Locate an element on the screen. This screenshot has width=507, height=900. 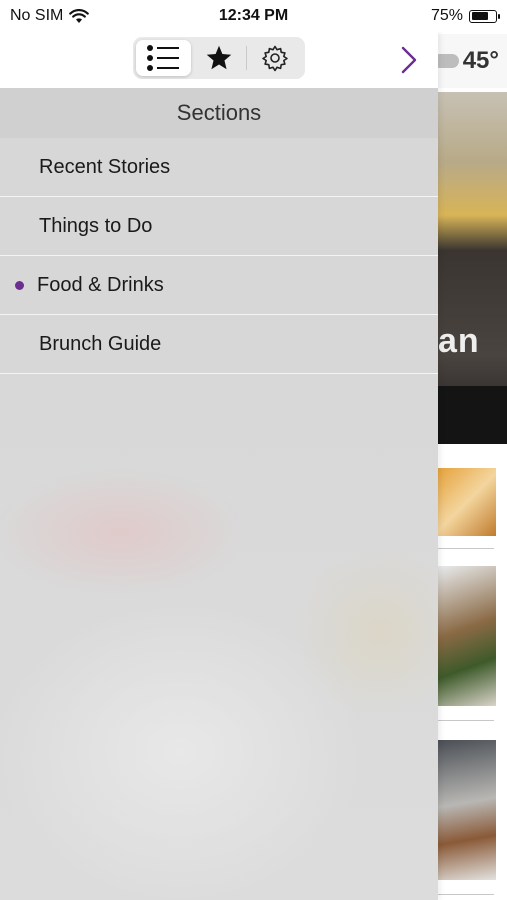
section-item-food-drinks: Food & Drinks is located at coordinates (219, 285).